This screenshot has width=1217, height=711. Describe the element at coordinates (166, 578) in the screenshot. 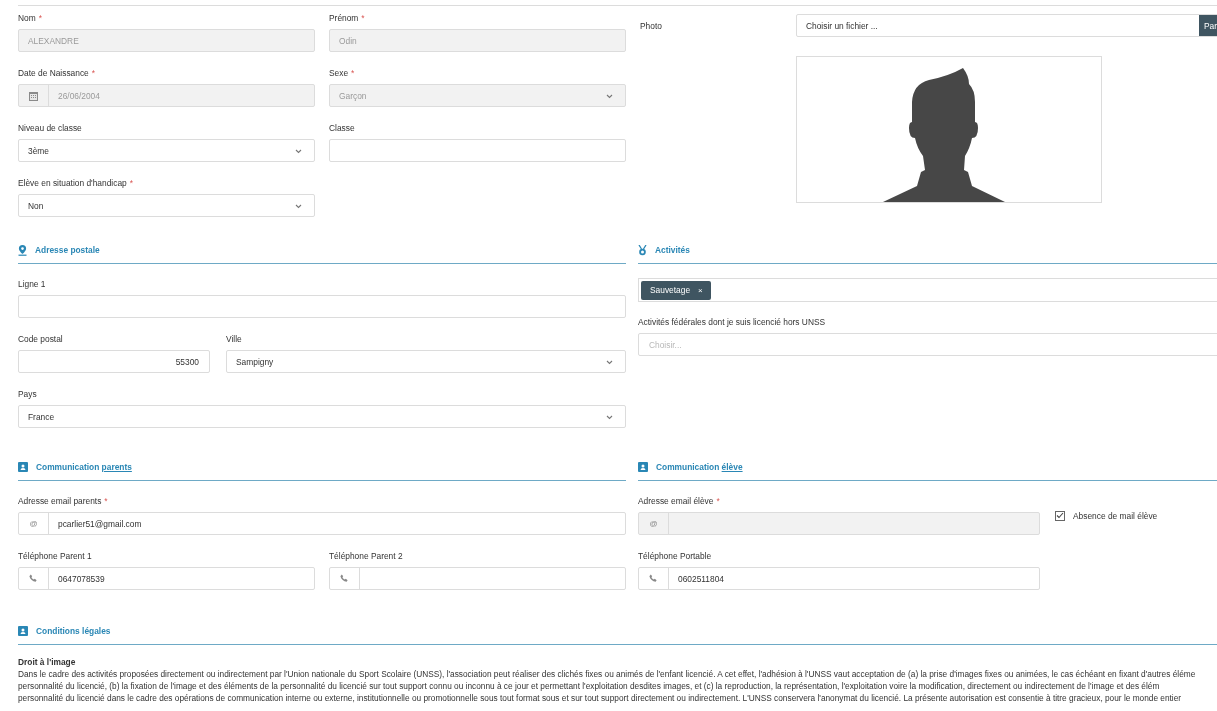

I see `phone-field: 0647078539` at that location.